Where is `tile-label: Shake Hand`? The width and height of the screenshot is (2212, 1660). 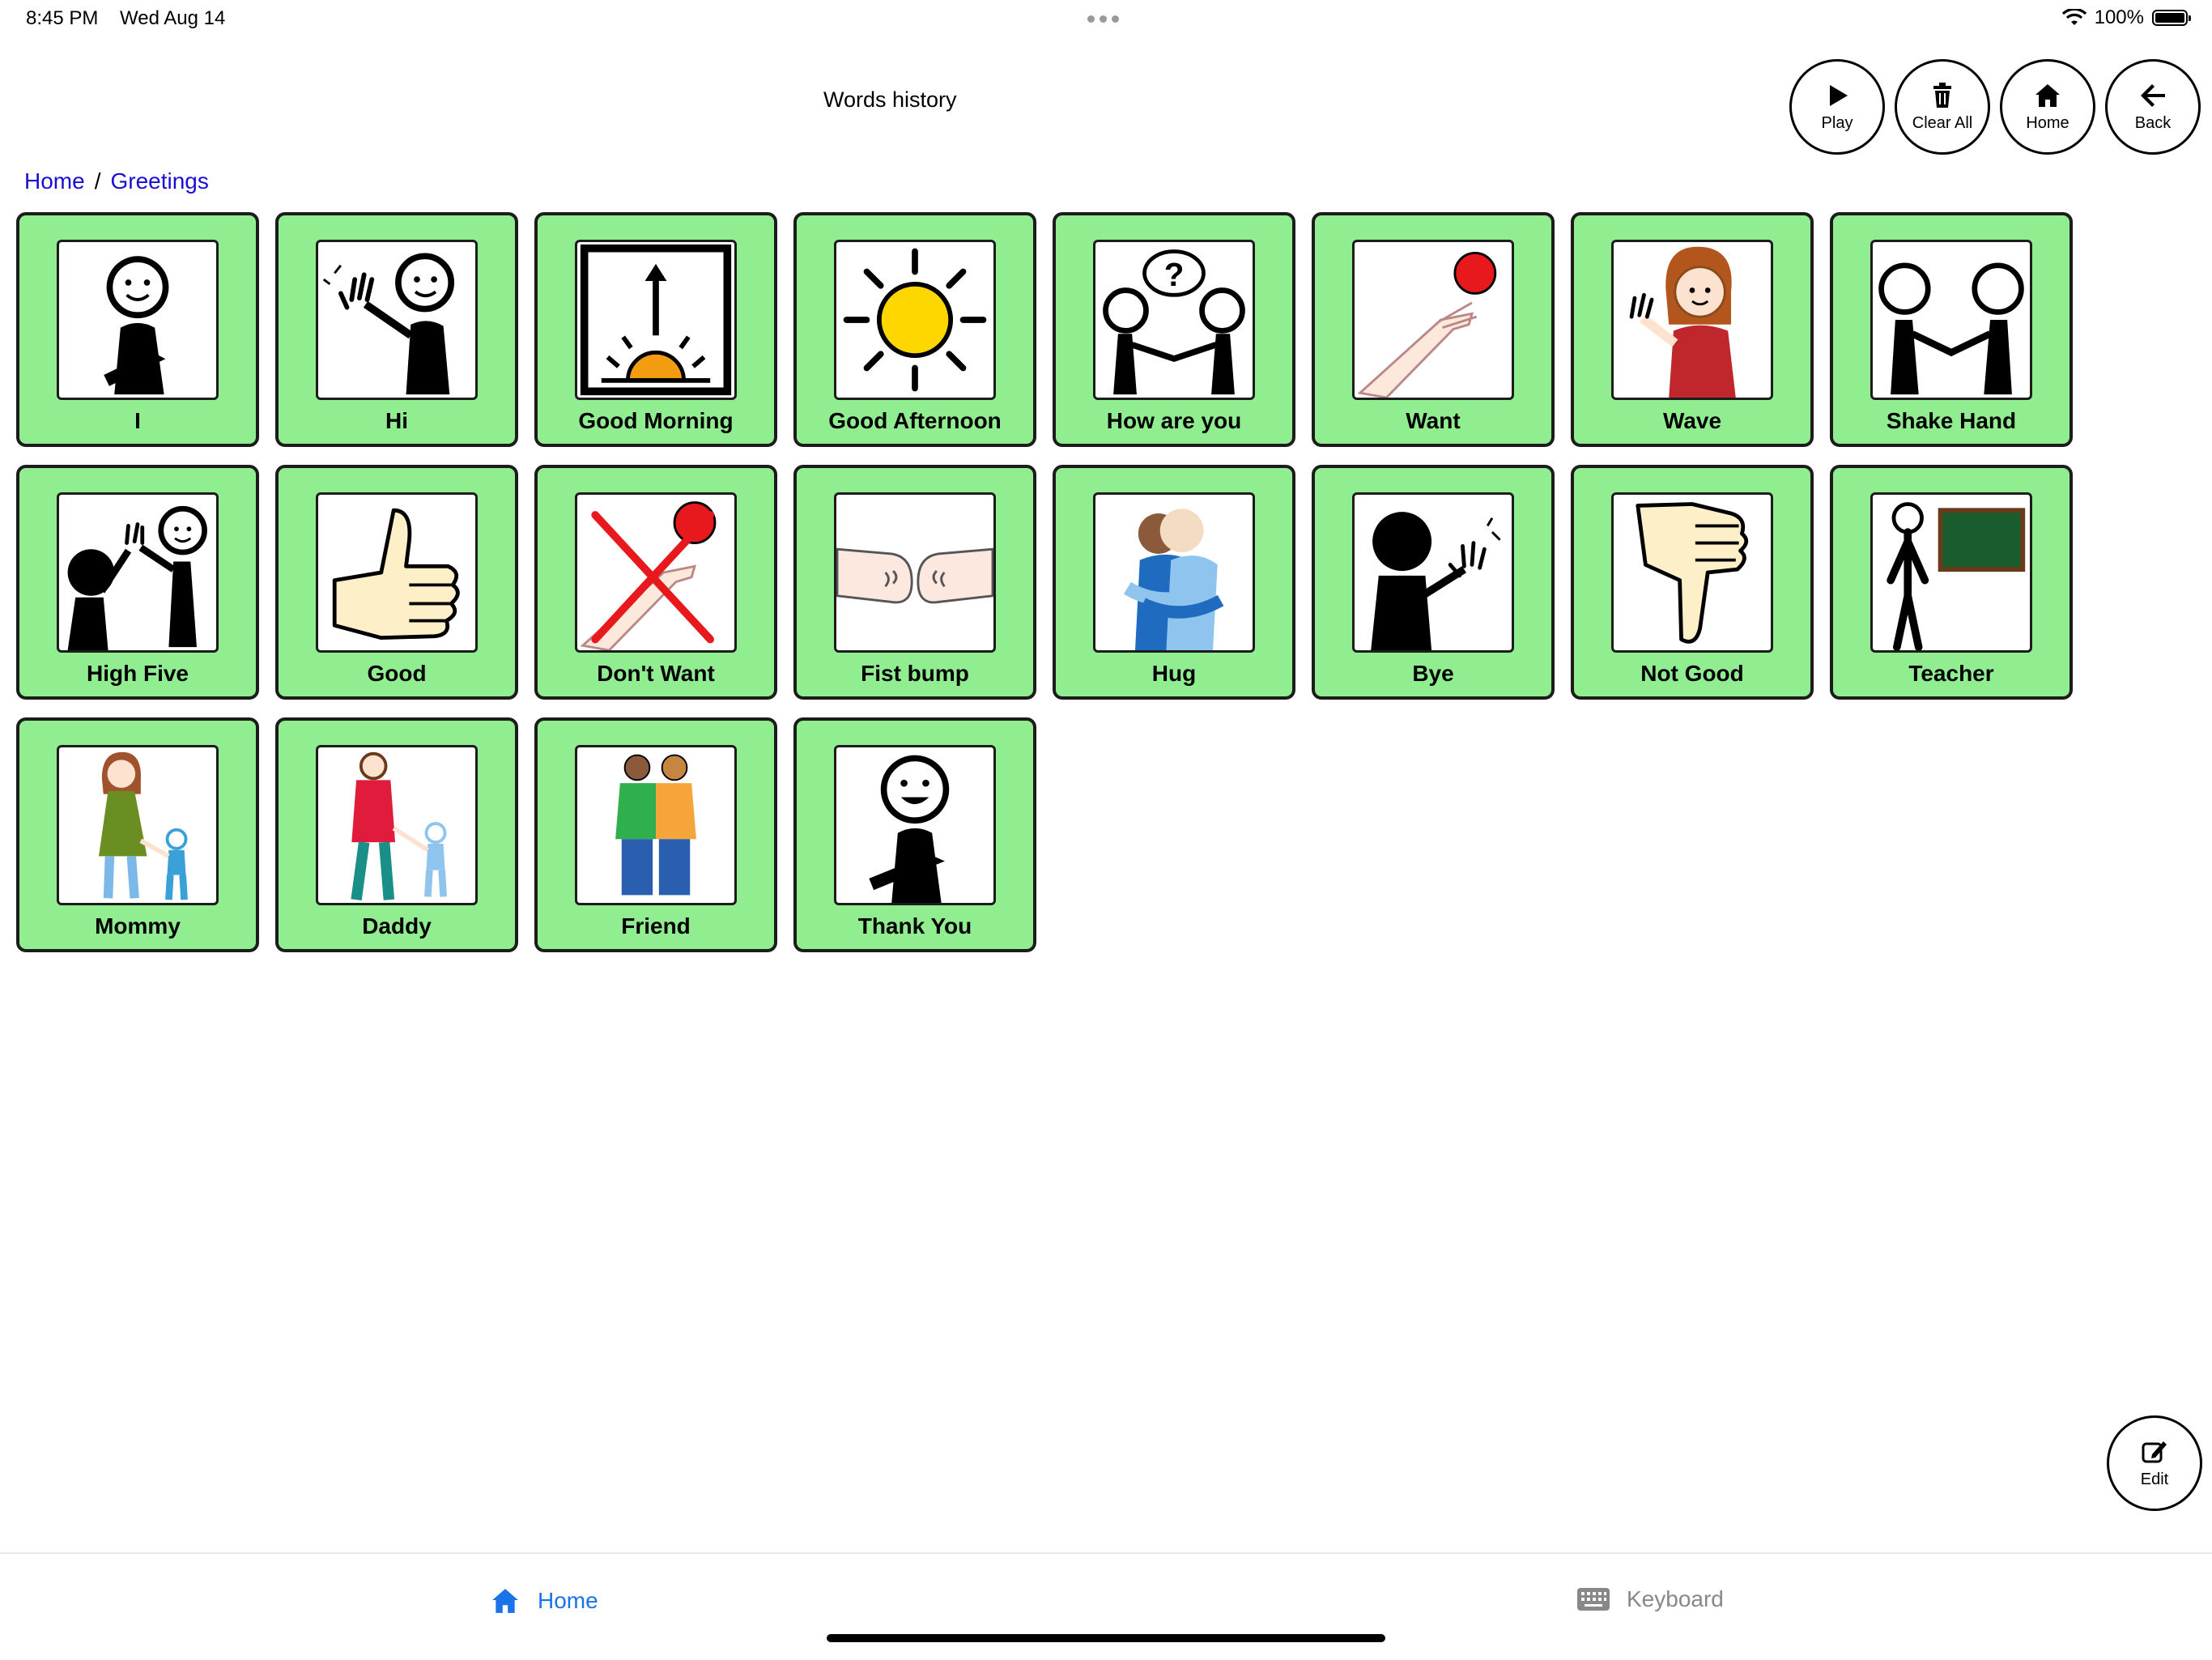
tile-label: Shake Hand is located at coordinates (1951, 421).